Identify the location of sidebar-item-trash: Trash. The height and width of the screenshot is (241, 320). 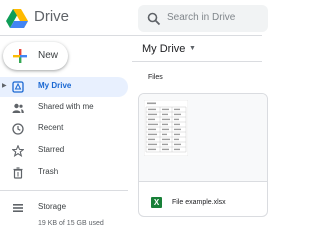
(64, 173).